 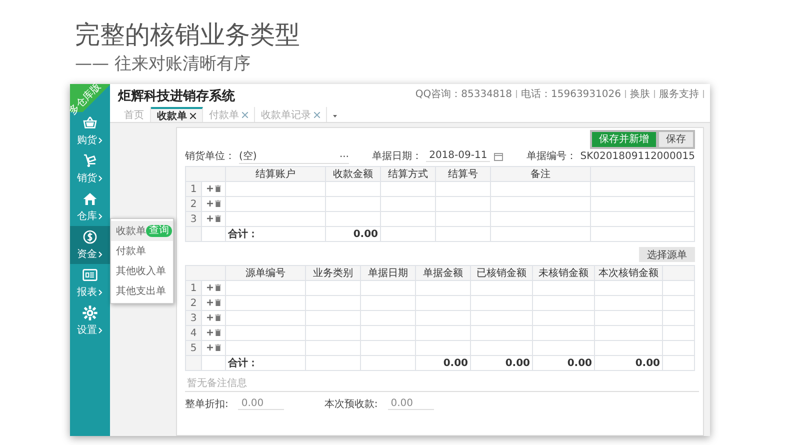 What do you see at coordinates (443, 273) in the screenshot?
I see `column-header: 单据金额` at bounding box center [443, 273].